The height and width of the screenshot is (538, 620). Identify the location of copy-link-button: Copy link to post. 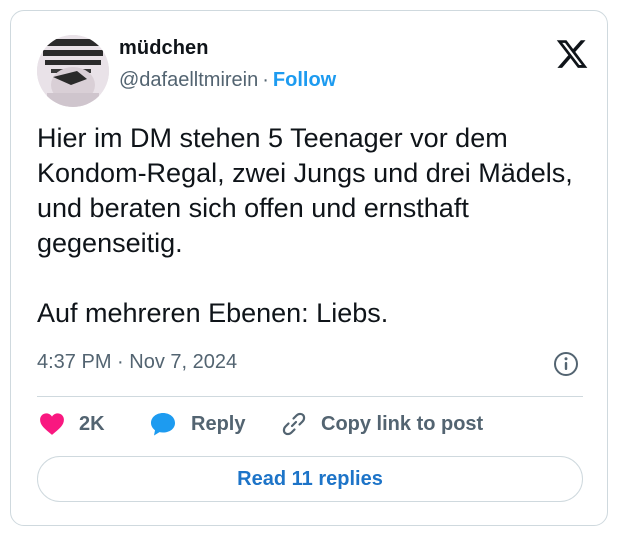
(382, 424).